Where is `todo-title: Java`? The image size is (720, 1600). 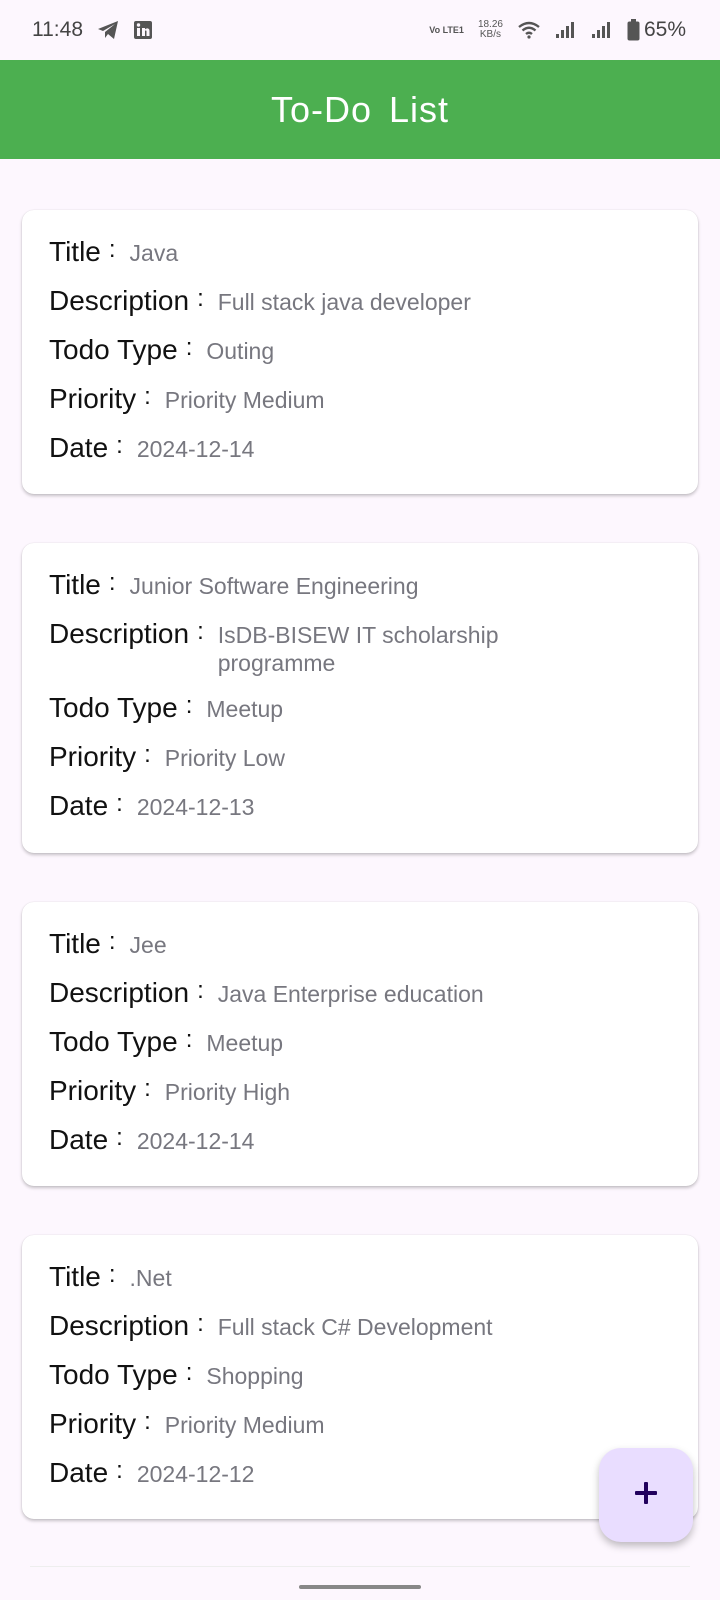
todo-title: Java is located at coordinates (154, 253).